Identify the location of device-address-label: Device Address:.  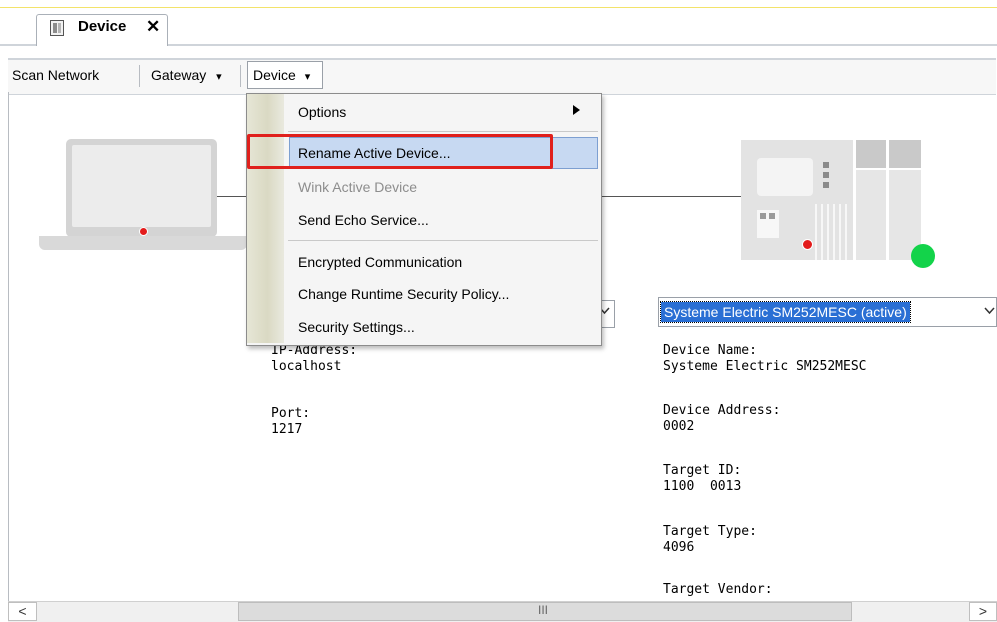
(722, 410).